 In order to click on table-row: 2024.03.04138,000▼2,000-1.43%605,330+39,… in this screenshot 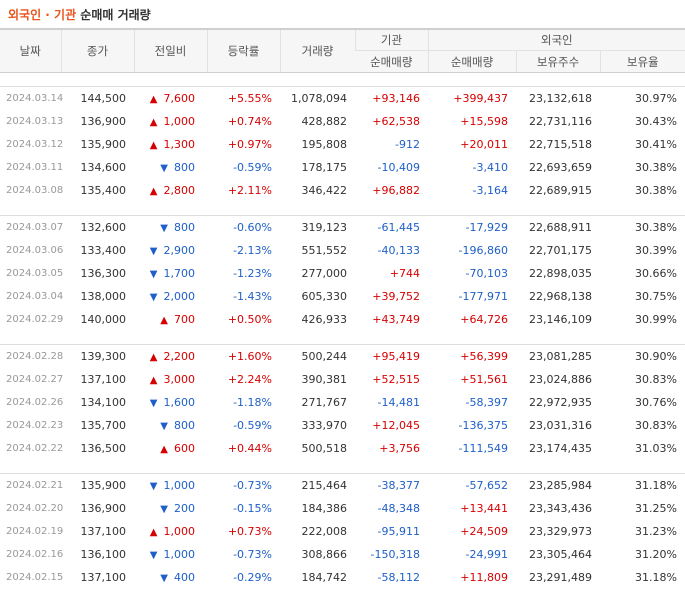, I will do `click(342, 296)`.